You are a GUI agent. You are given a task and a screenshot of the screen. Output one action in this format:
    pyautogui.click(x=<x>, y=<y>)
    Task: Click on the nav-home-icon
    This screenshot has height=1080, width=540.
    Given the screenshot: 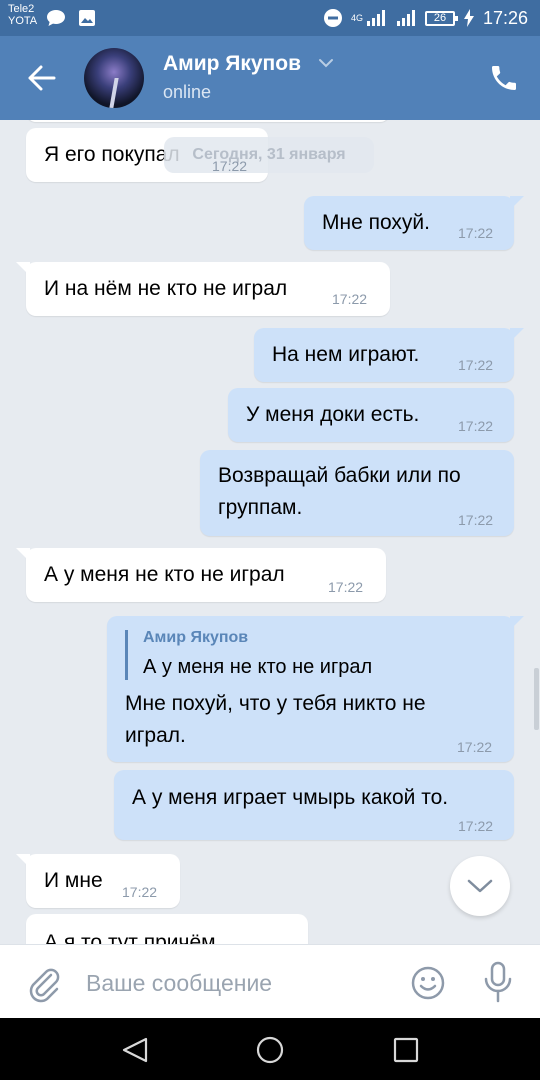 What is the action you would take?
    pyautogui.click(x=270, y=1050)
    